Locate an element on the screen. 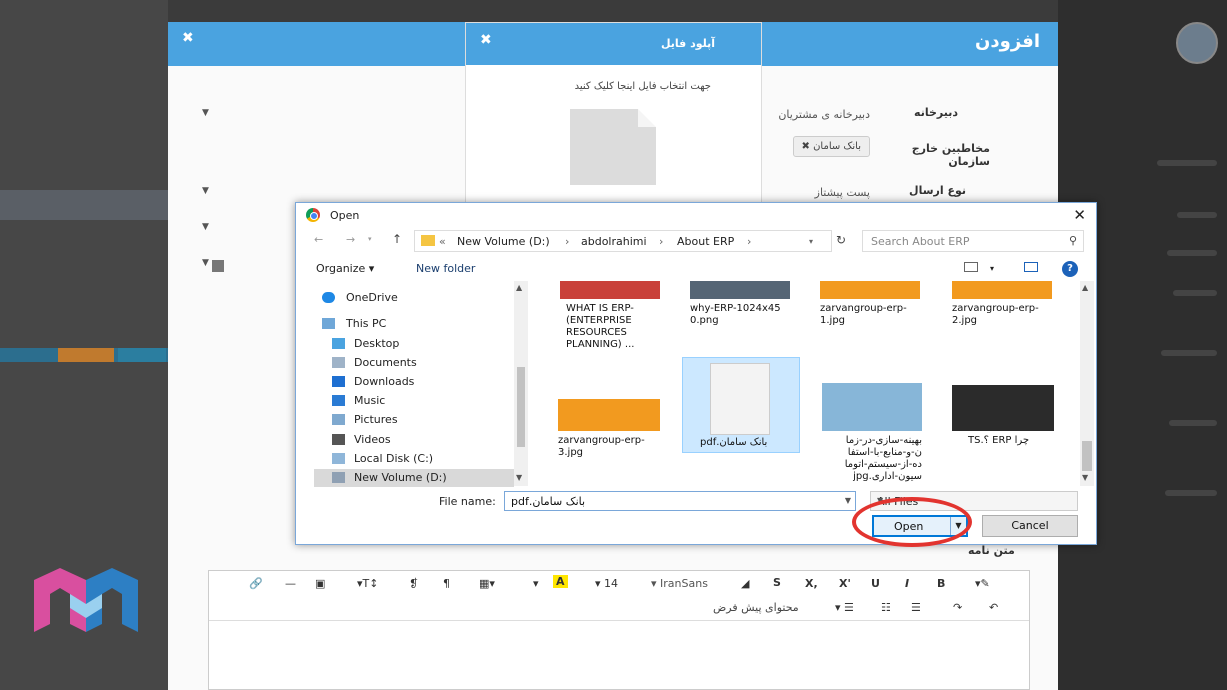 This screenshot has width=1227, height=690. file-icon is located at coordinates (613, 147).